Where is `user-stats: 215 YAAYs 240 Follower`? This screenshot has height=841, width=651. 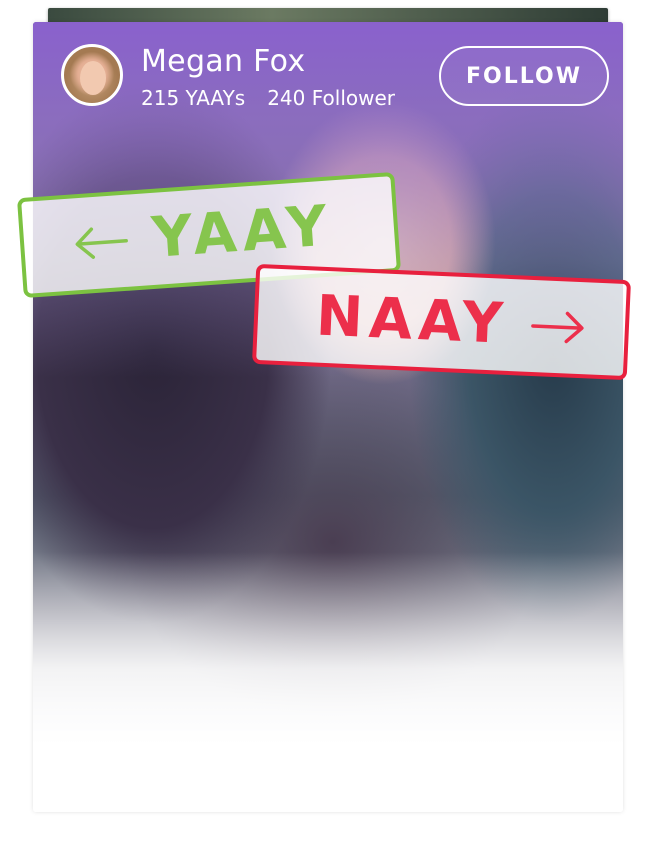
user-stats: 215 YAAYs 240 Follower is located at coordinates (268, 98).